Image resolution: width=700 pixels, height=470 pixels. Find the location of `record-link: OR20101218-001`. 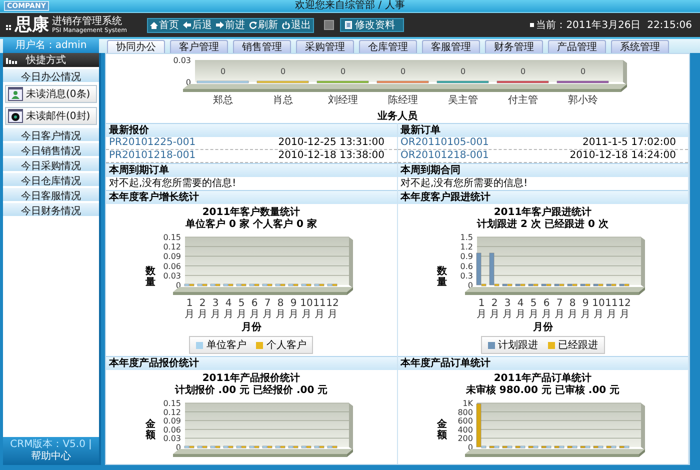

record-link: OR20101218-001 is located at coordinates (444, 156).